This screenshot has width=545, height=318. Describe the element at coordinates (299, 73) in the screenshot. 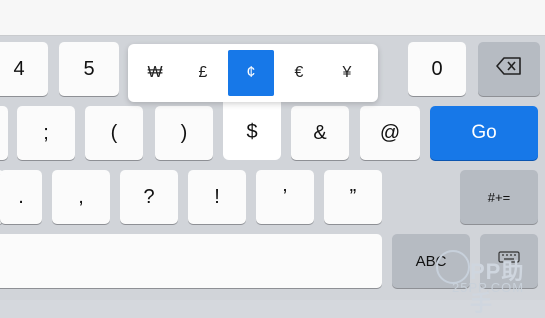

I see `currency-euro: €` at that location.